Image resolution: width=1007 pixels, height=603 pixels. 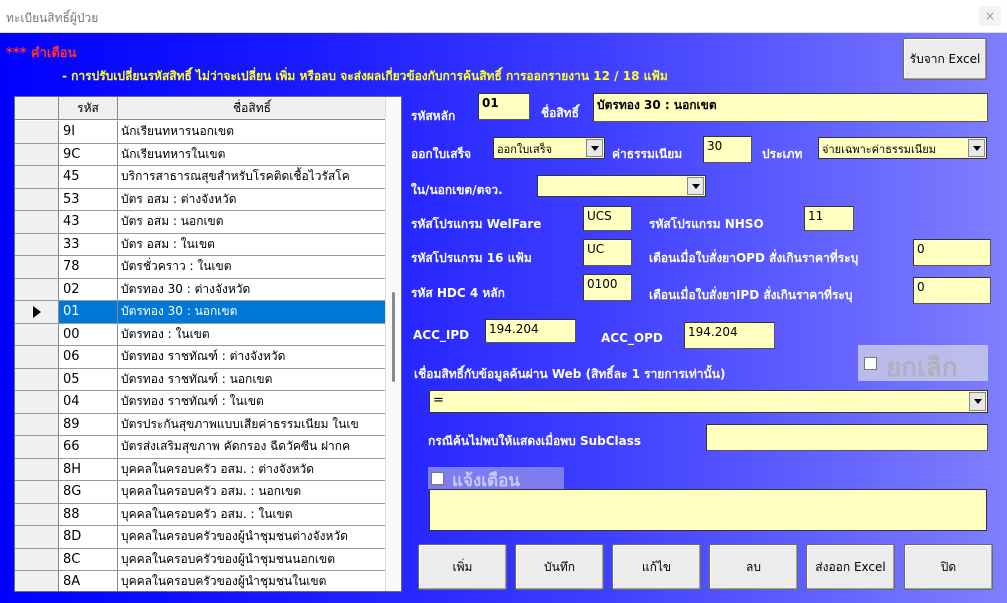 What do you see at coordinates (708, 510) in the screenshot?
I see `notify-text-area` at bounding box center [708, 510].